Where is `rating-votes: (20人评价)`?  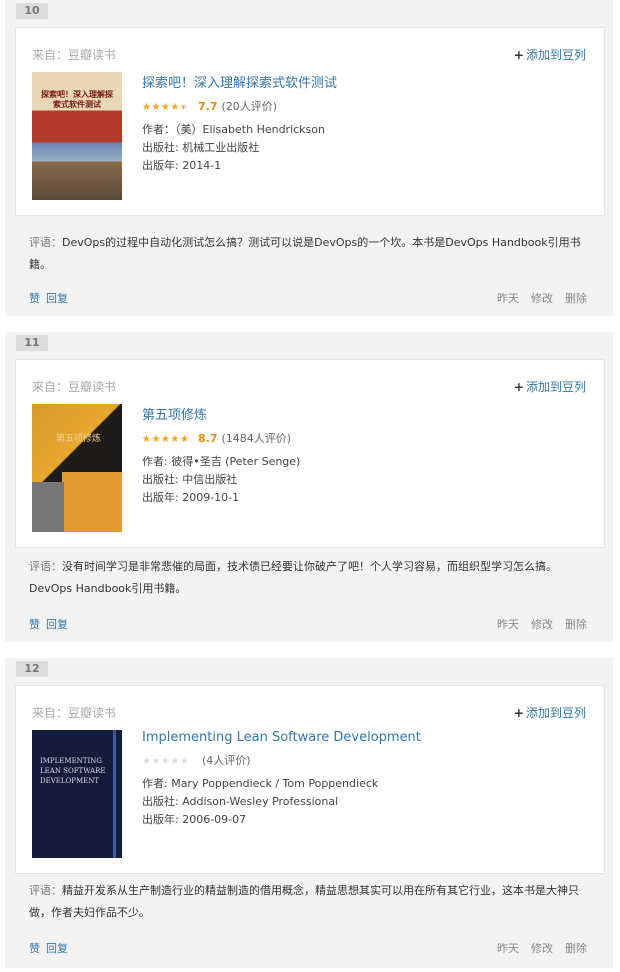 rating-votes: (20人评价) is located at coordinates (249, 106).